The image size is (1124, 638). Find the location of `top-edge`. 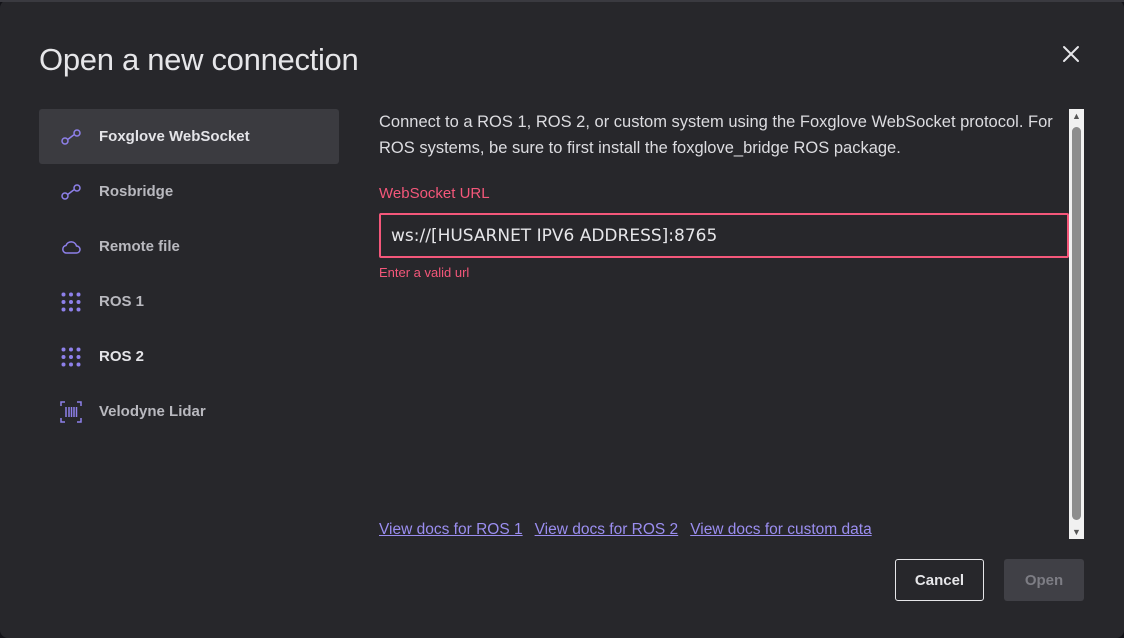

top-edge is located at coordinates (562, 1).